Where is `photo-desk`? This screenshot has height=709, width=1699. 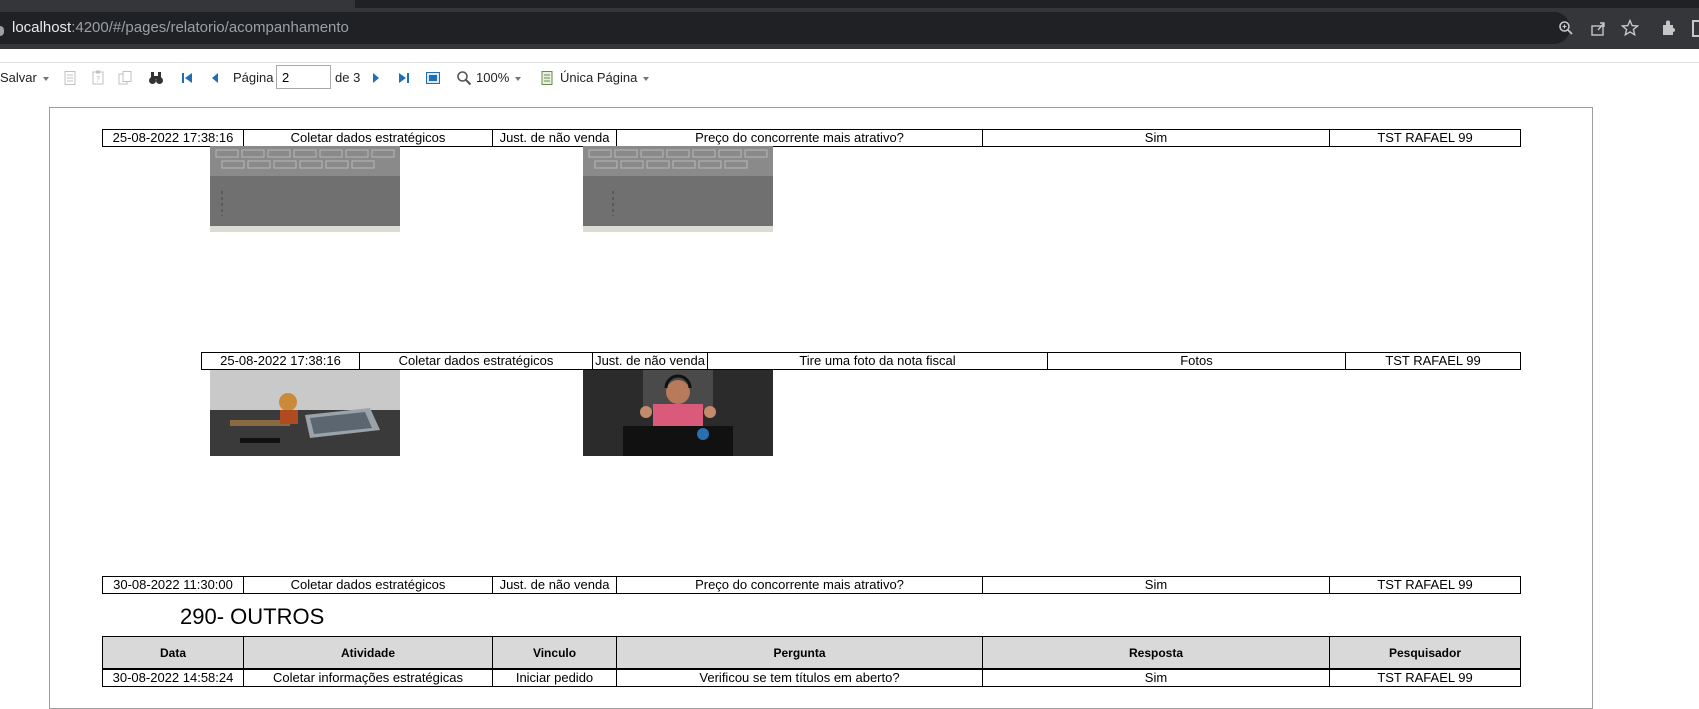 photo-desk is located at coordinates (305, 413).